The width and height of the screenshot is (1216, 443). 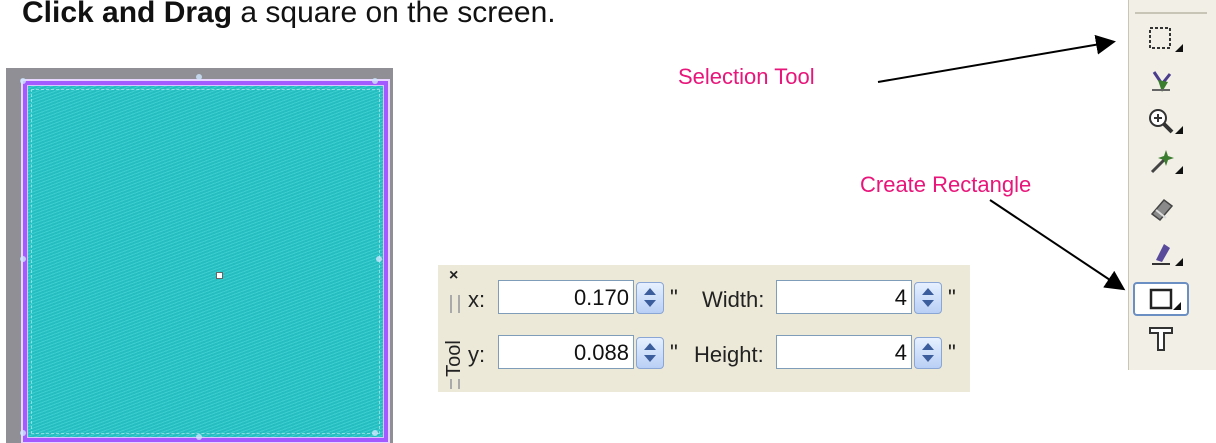 I want to click on zoom-tool-icon, so click(x=1161, y=121).